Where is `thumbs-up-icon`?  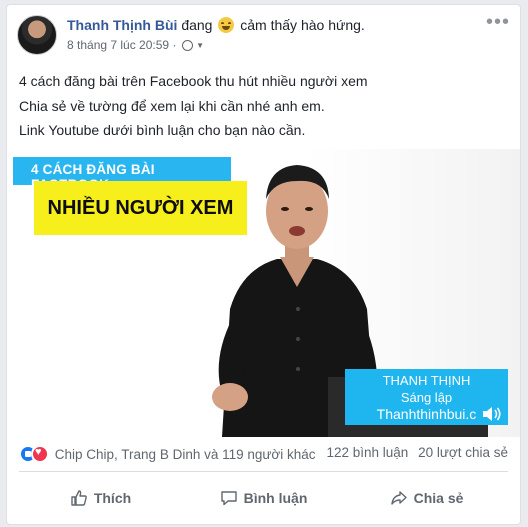 thumbs-up-icon is located at coordinates (79, 498).